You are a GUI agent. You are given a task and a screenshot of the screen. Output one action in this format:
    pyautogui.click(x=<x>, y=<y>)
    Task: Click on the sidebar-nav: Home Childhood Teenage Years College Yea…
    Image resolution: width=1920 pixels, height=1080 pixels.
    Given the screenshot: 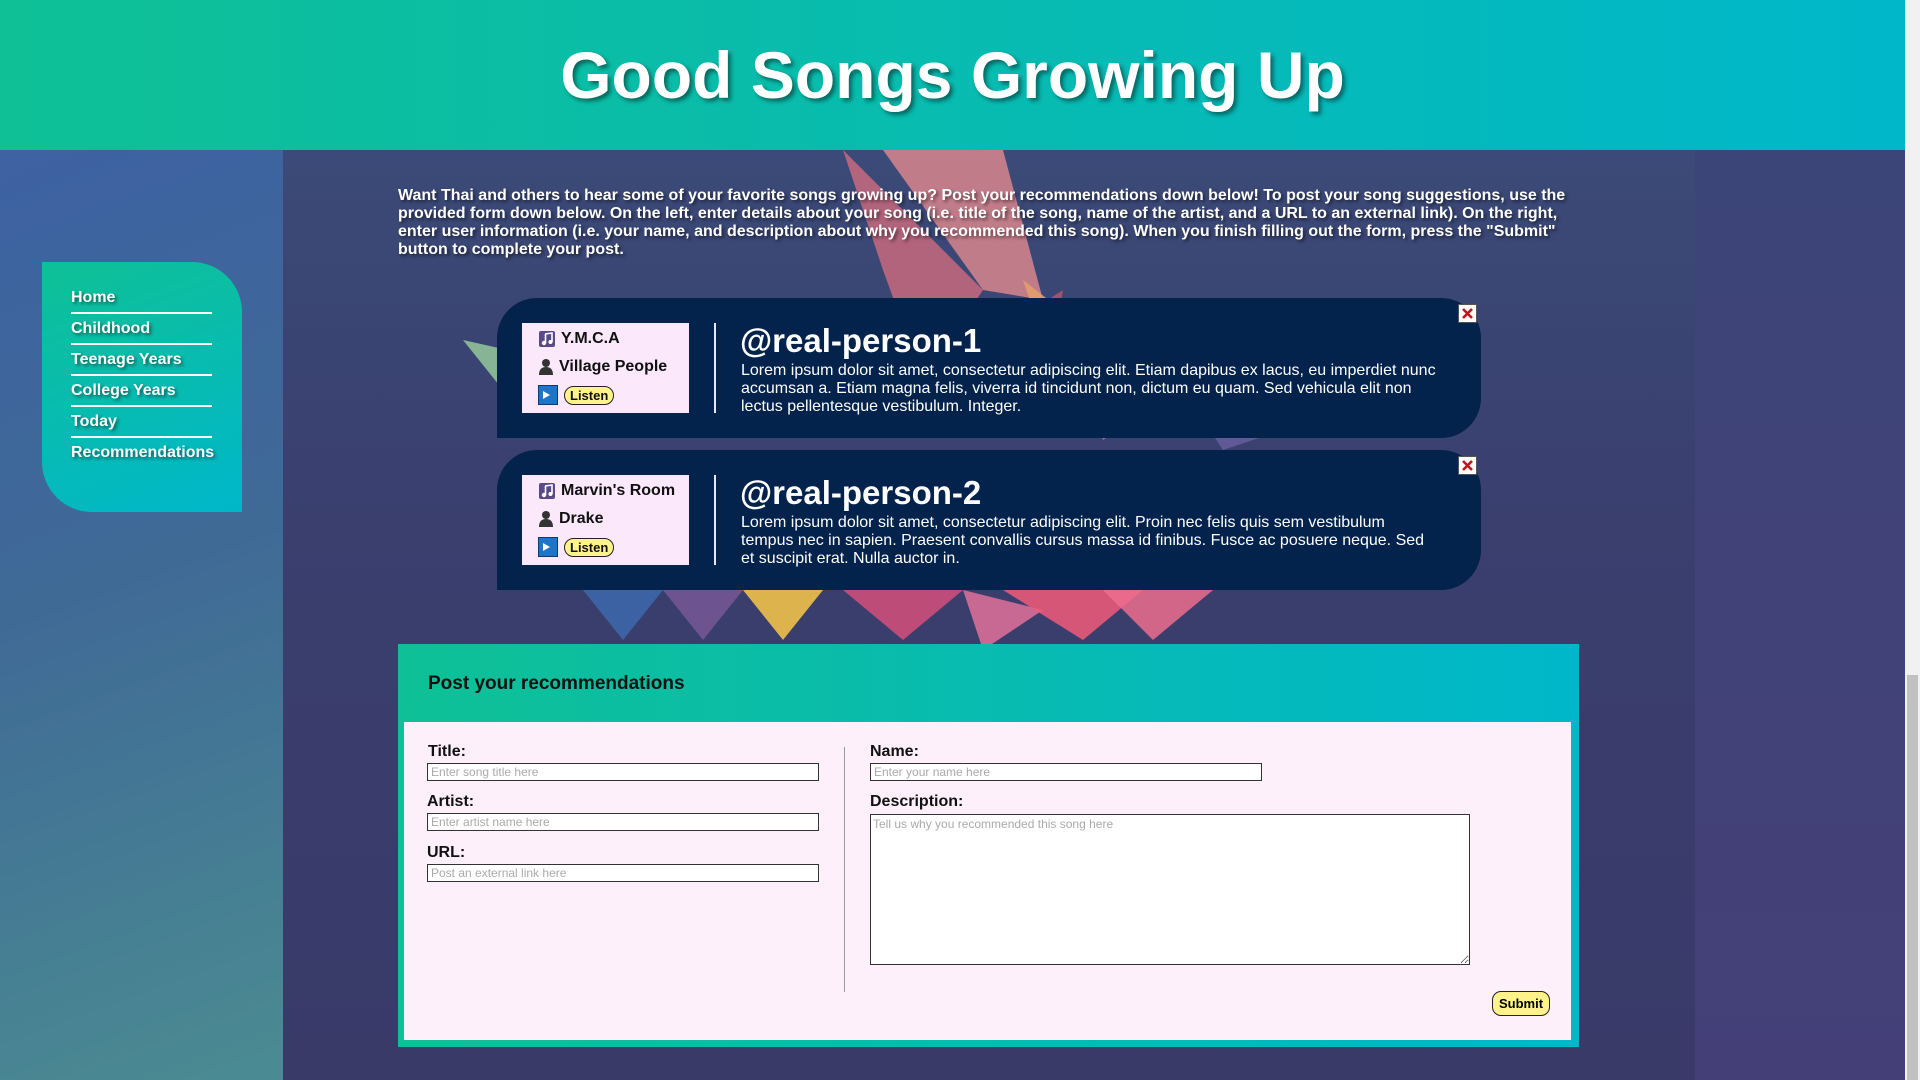 What is the action you would take?
    pyautogui.click(x=142, y=387)
    